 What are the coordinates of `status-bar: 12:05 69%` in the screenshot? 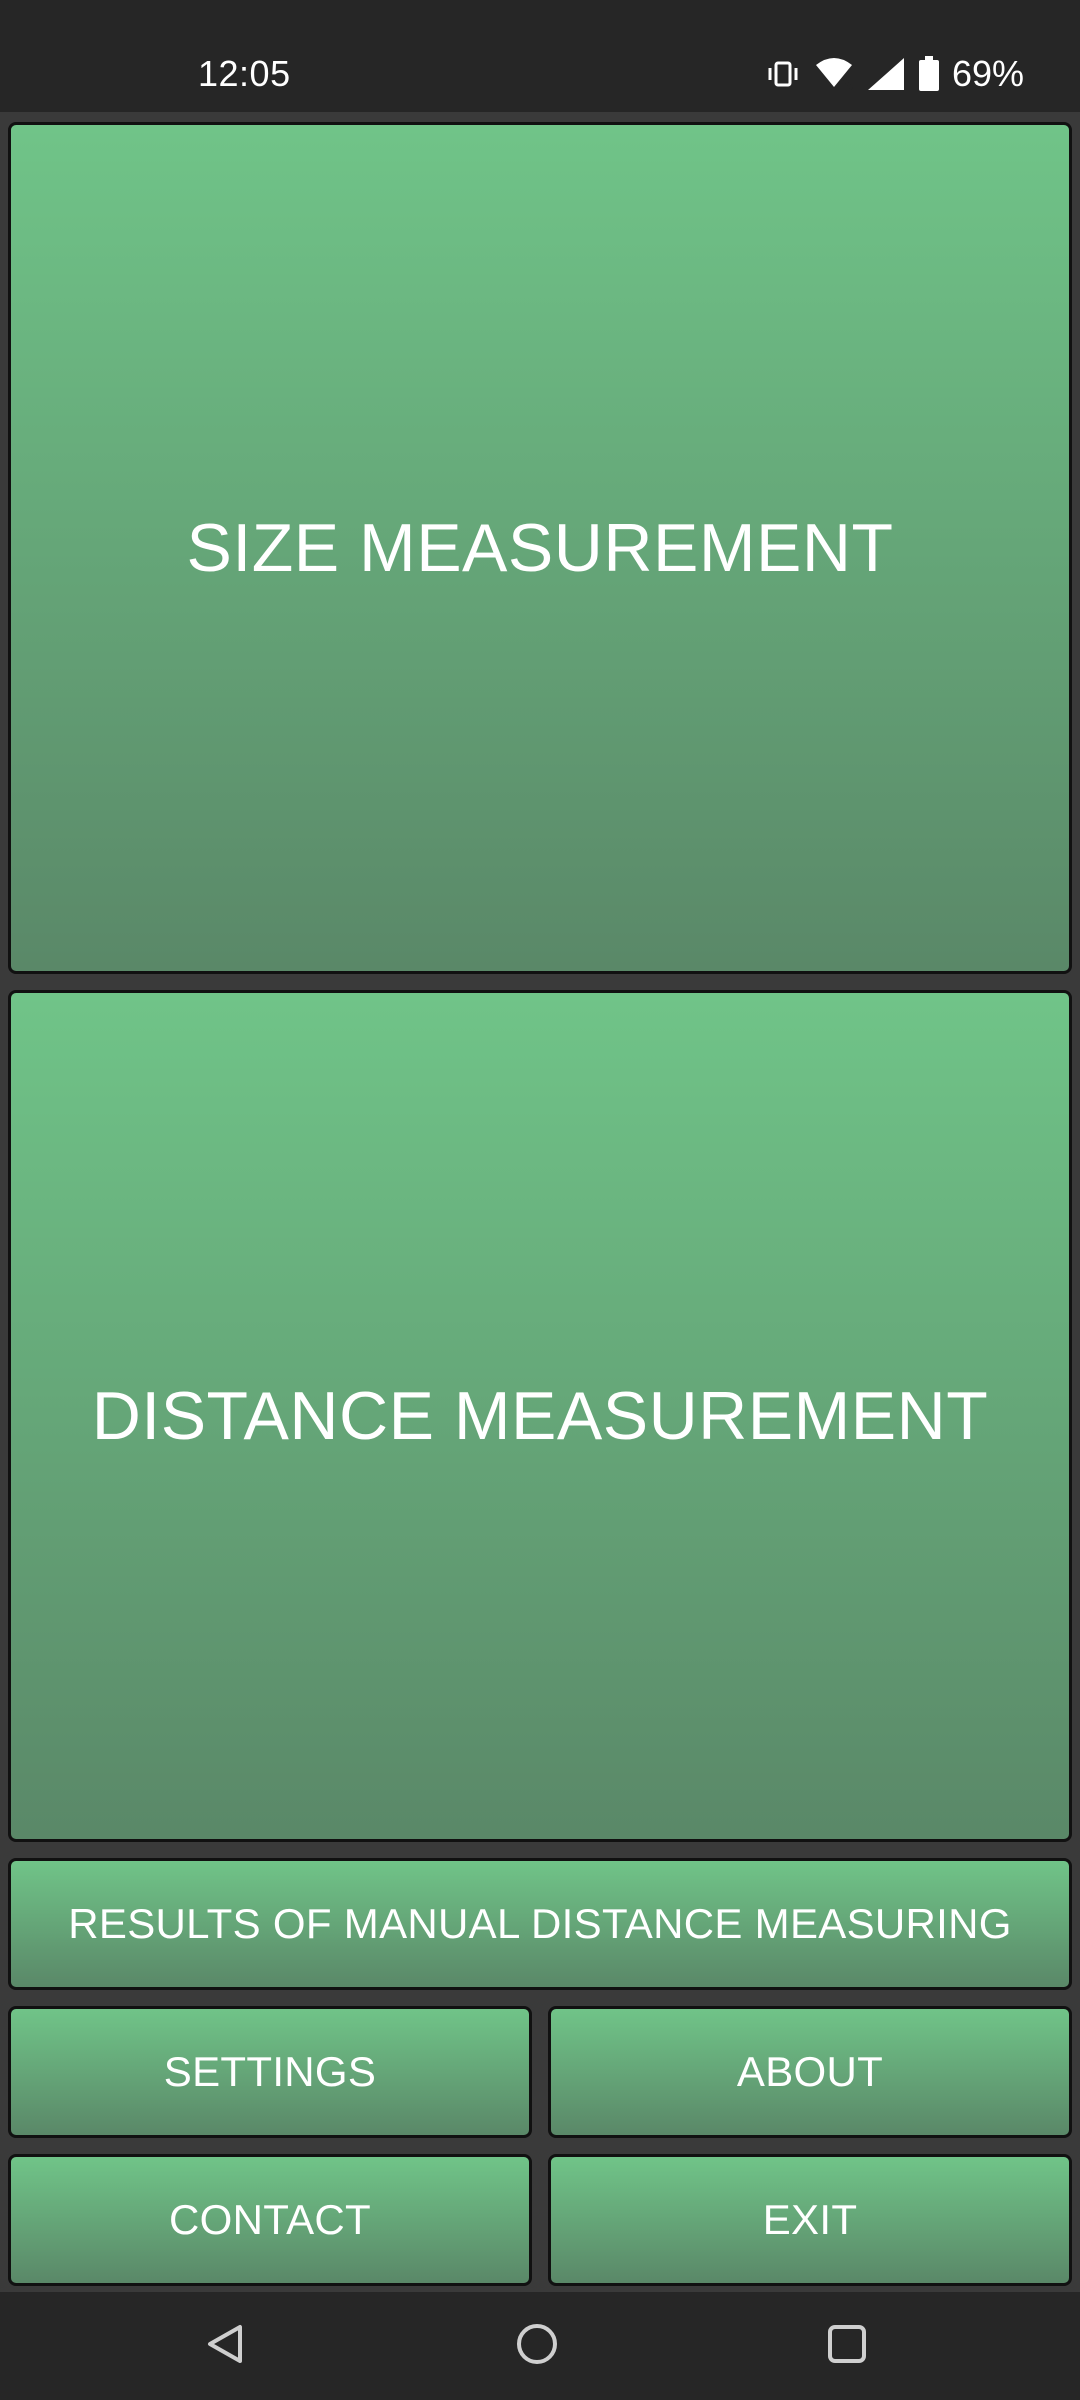 It's located at (540, 56).